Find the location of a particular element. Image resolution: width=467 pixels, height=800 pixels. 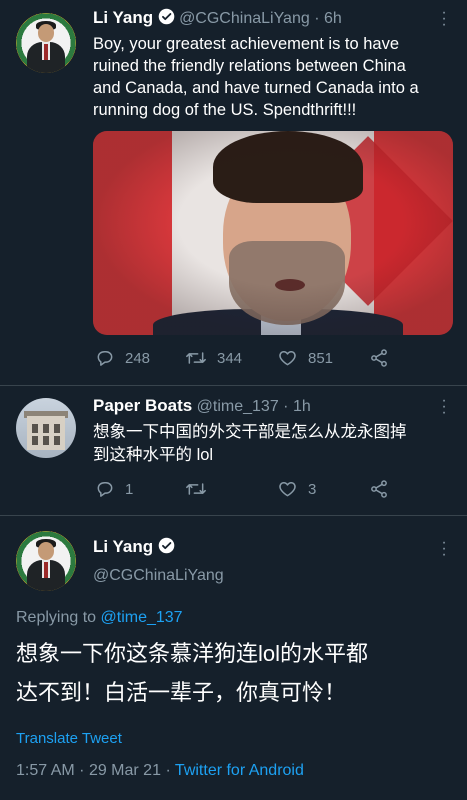

like-button: 851 is located at coordinates (323, 358).